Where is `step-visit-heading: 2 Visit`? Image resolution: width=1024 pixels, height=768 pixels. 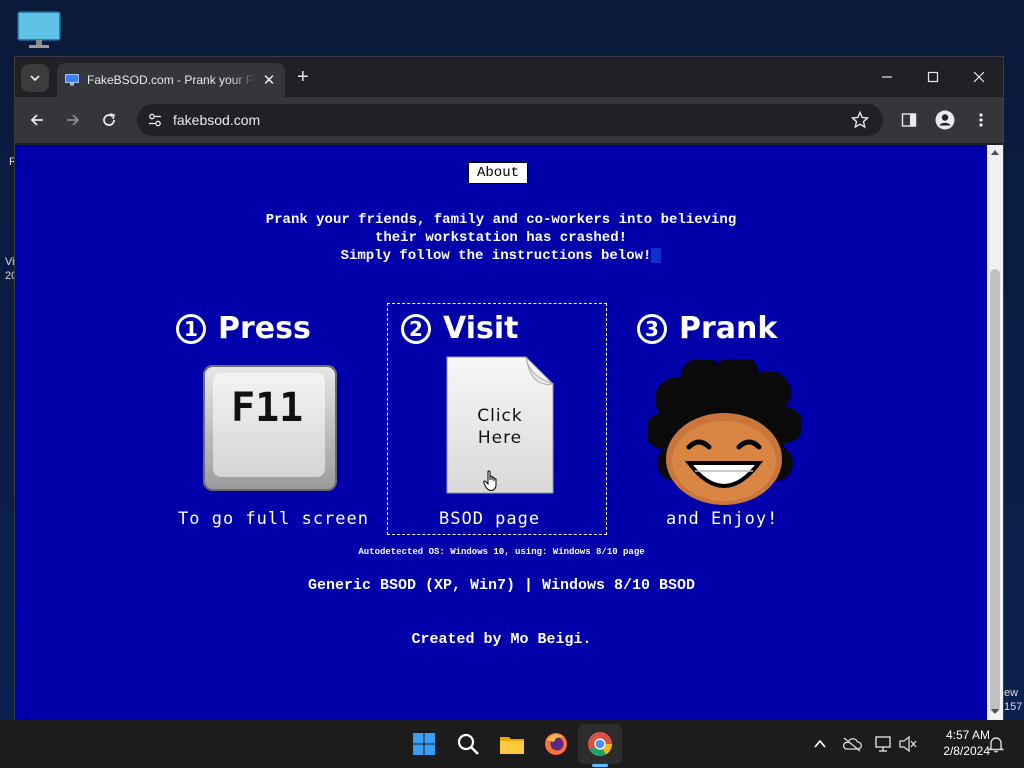
step-visit-heading: 2 Visit is located at coordinates (459, 328).